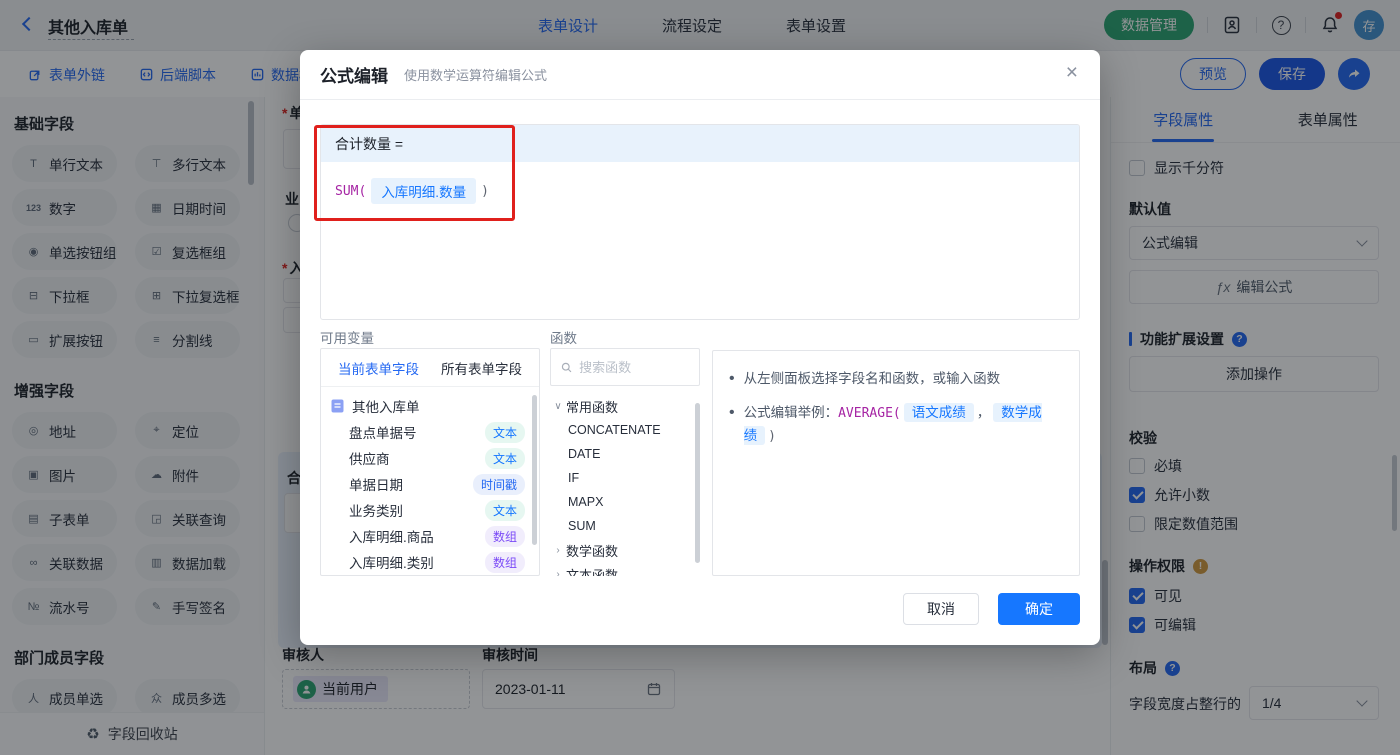  Describe the element at coordinates (885, 424) in the screenshot. I see `tip-line-2: • 公式编辑举例：AVERAGE(语文成绩，数学成绩)` at that location.